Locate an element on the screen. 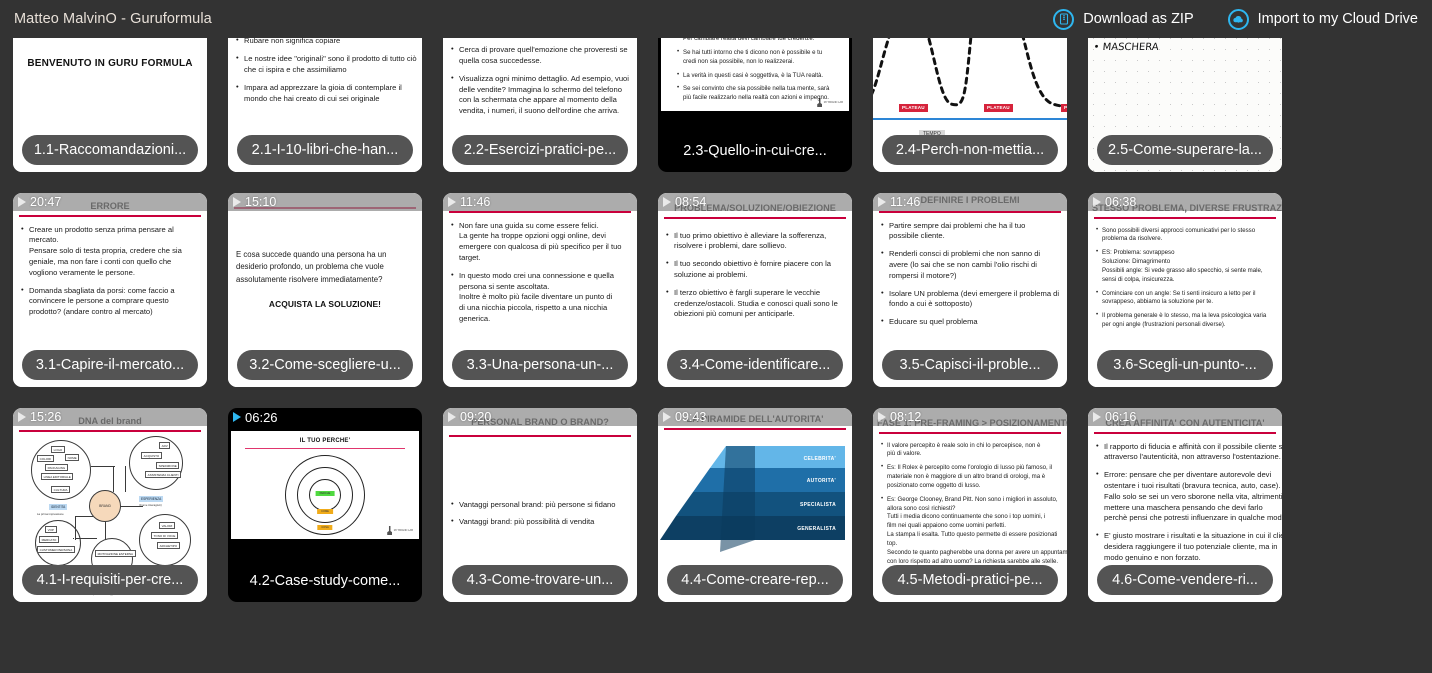 The width and height of the screenshot is (1432, 673). slide-emphasis: ACQUISTA LA SOLUZIONE! is located at coordinates (325, 304).